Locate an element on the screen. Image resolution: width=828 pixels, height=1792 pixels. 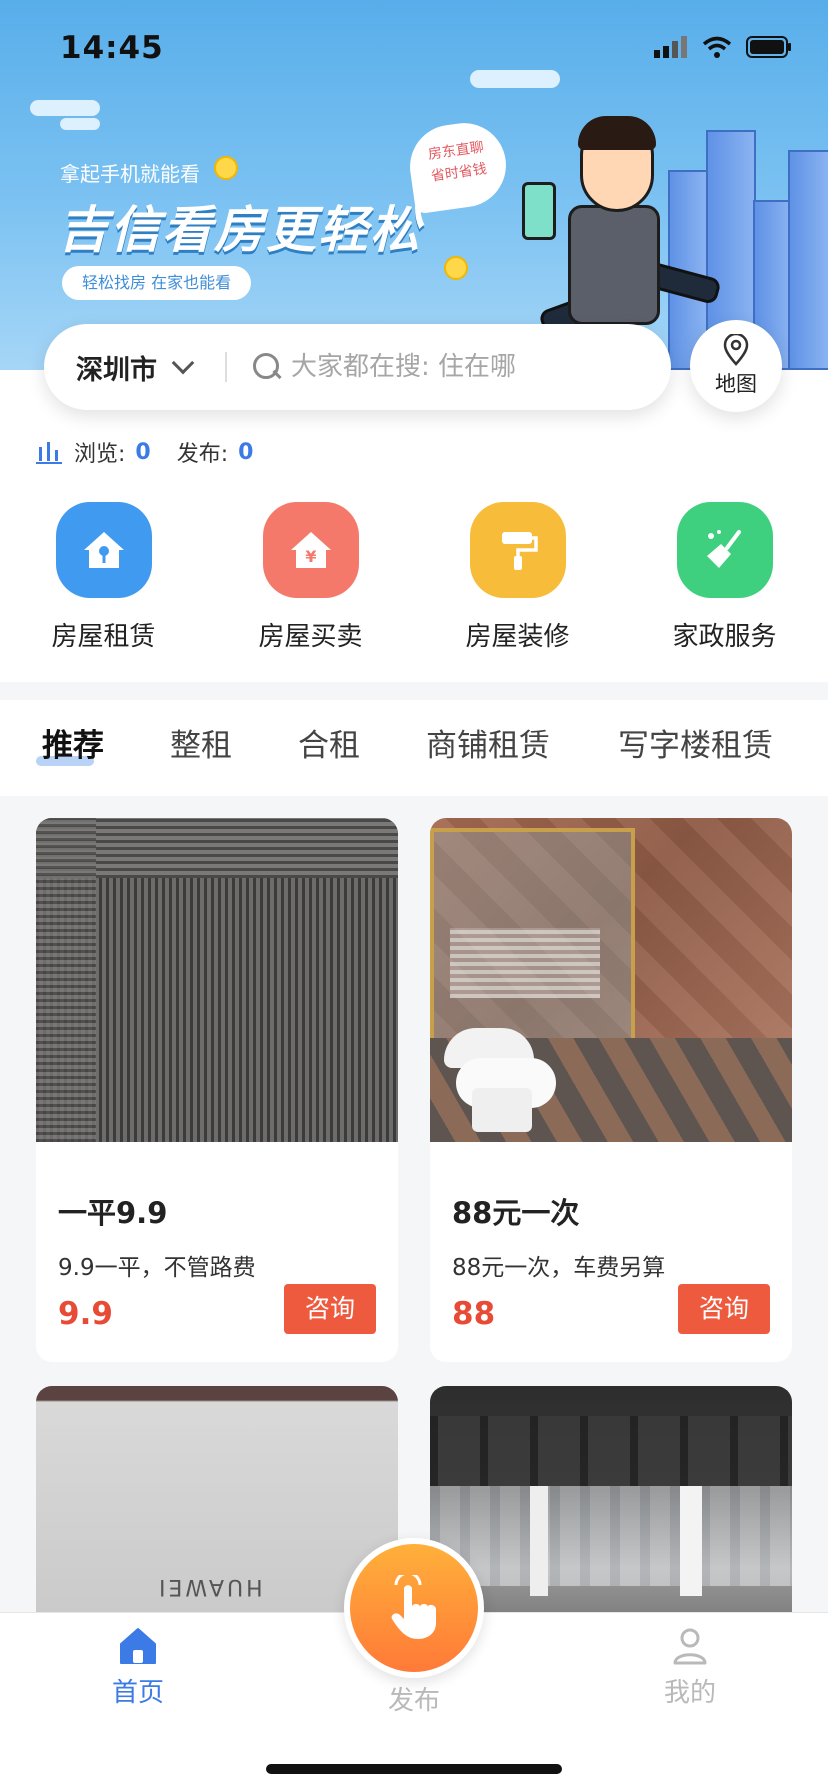
publish-count: 0 is located at coordinates (246, 452).